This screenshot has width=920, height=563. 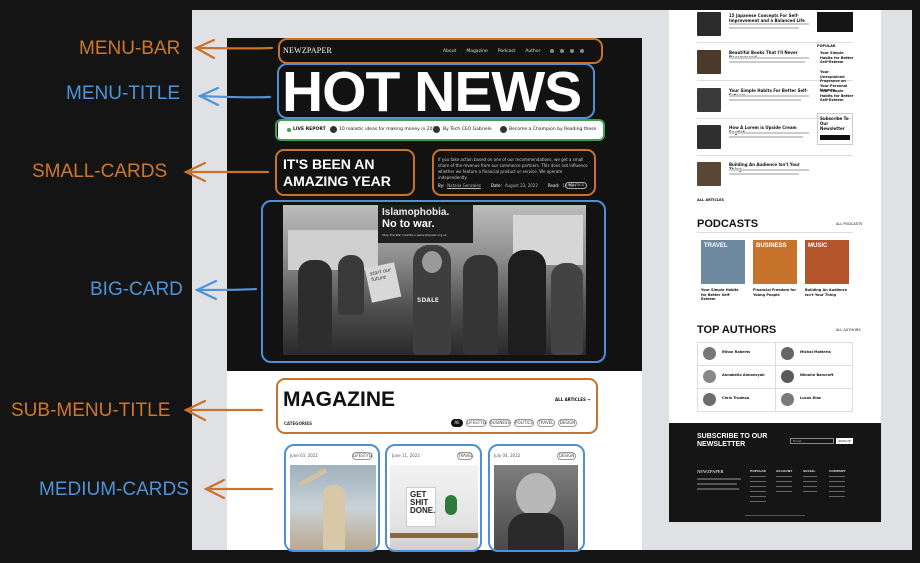 I want to click on footer-col-popular: POPULAR, so click(x=758, y=471).